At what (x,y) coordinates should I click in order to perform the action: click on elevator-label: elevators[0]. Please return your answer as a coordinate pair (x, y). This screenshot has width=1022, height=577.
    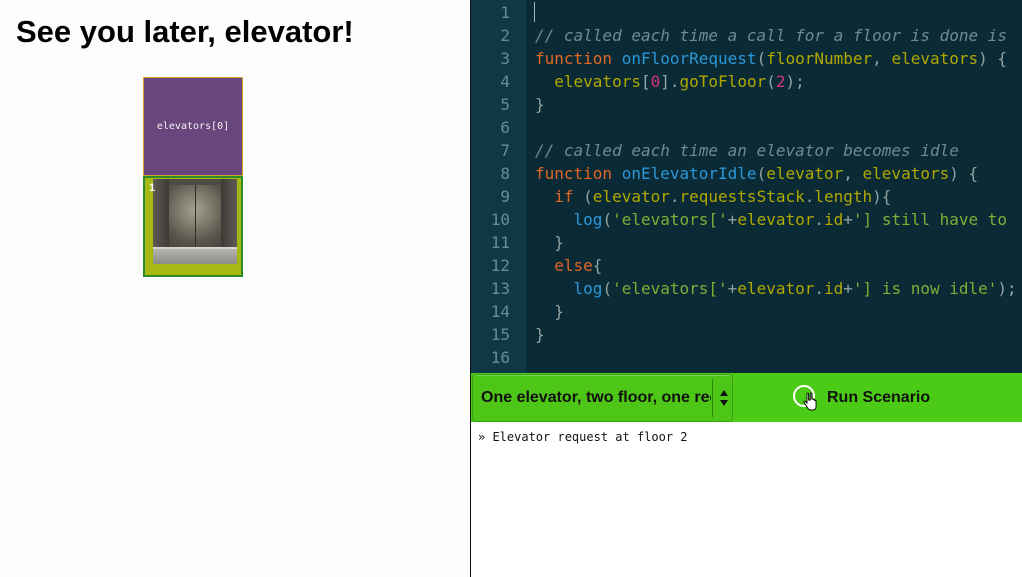
    Looking at the image, I should click on (193, 126).